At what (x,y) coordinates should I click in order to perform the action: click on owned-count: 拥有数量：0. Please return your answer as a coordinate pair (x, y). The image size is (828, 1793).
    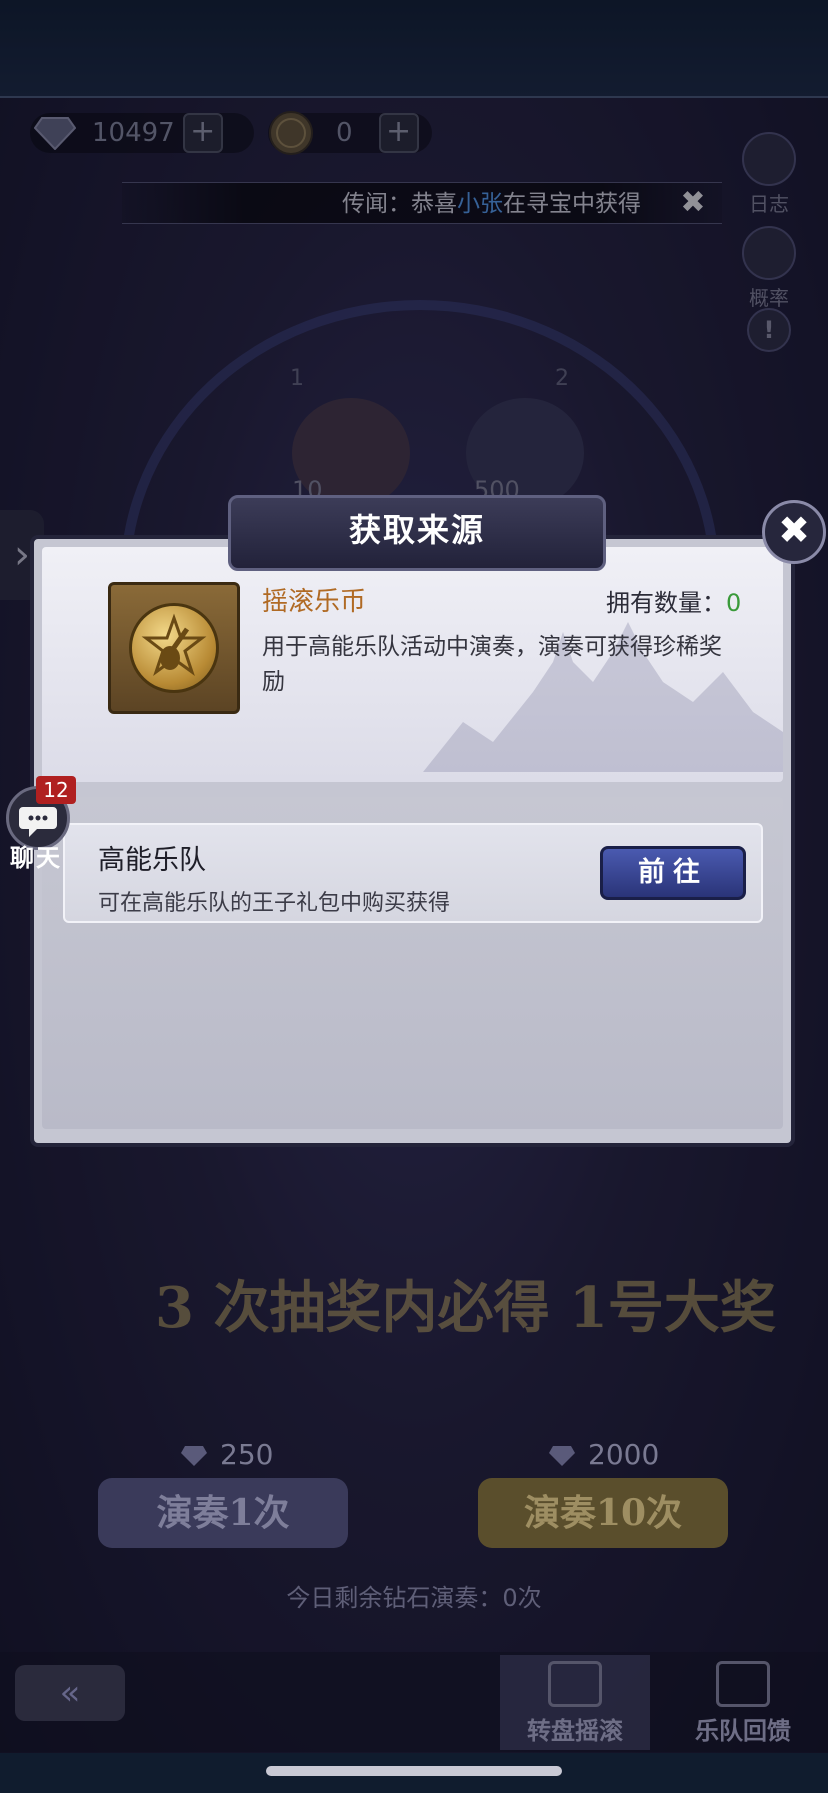
    Looking at the image, I should click on (673, 600).